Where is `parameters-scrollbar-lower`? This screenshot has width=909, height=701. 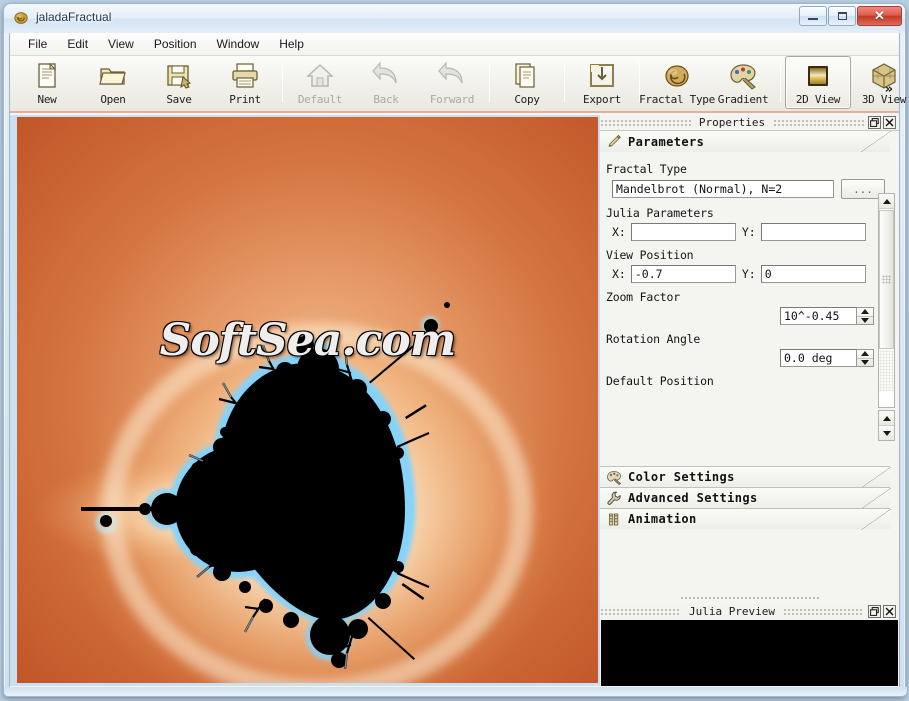
parameters-scrollbar-lower is located at coordinates (886, 425).